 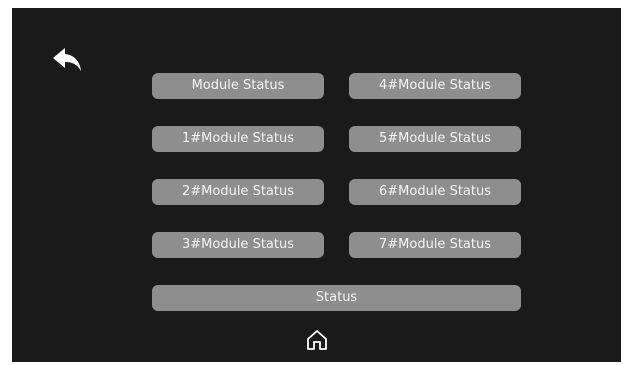 I want to click on module-7-status-label: 7#Module Status, so click(x=435, y=244).